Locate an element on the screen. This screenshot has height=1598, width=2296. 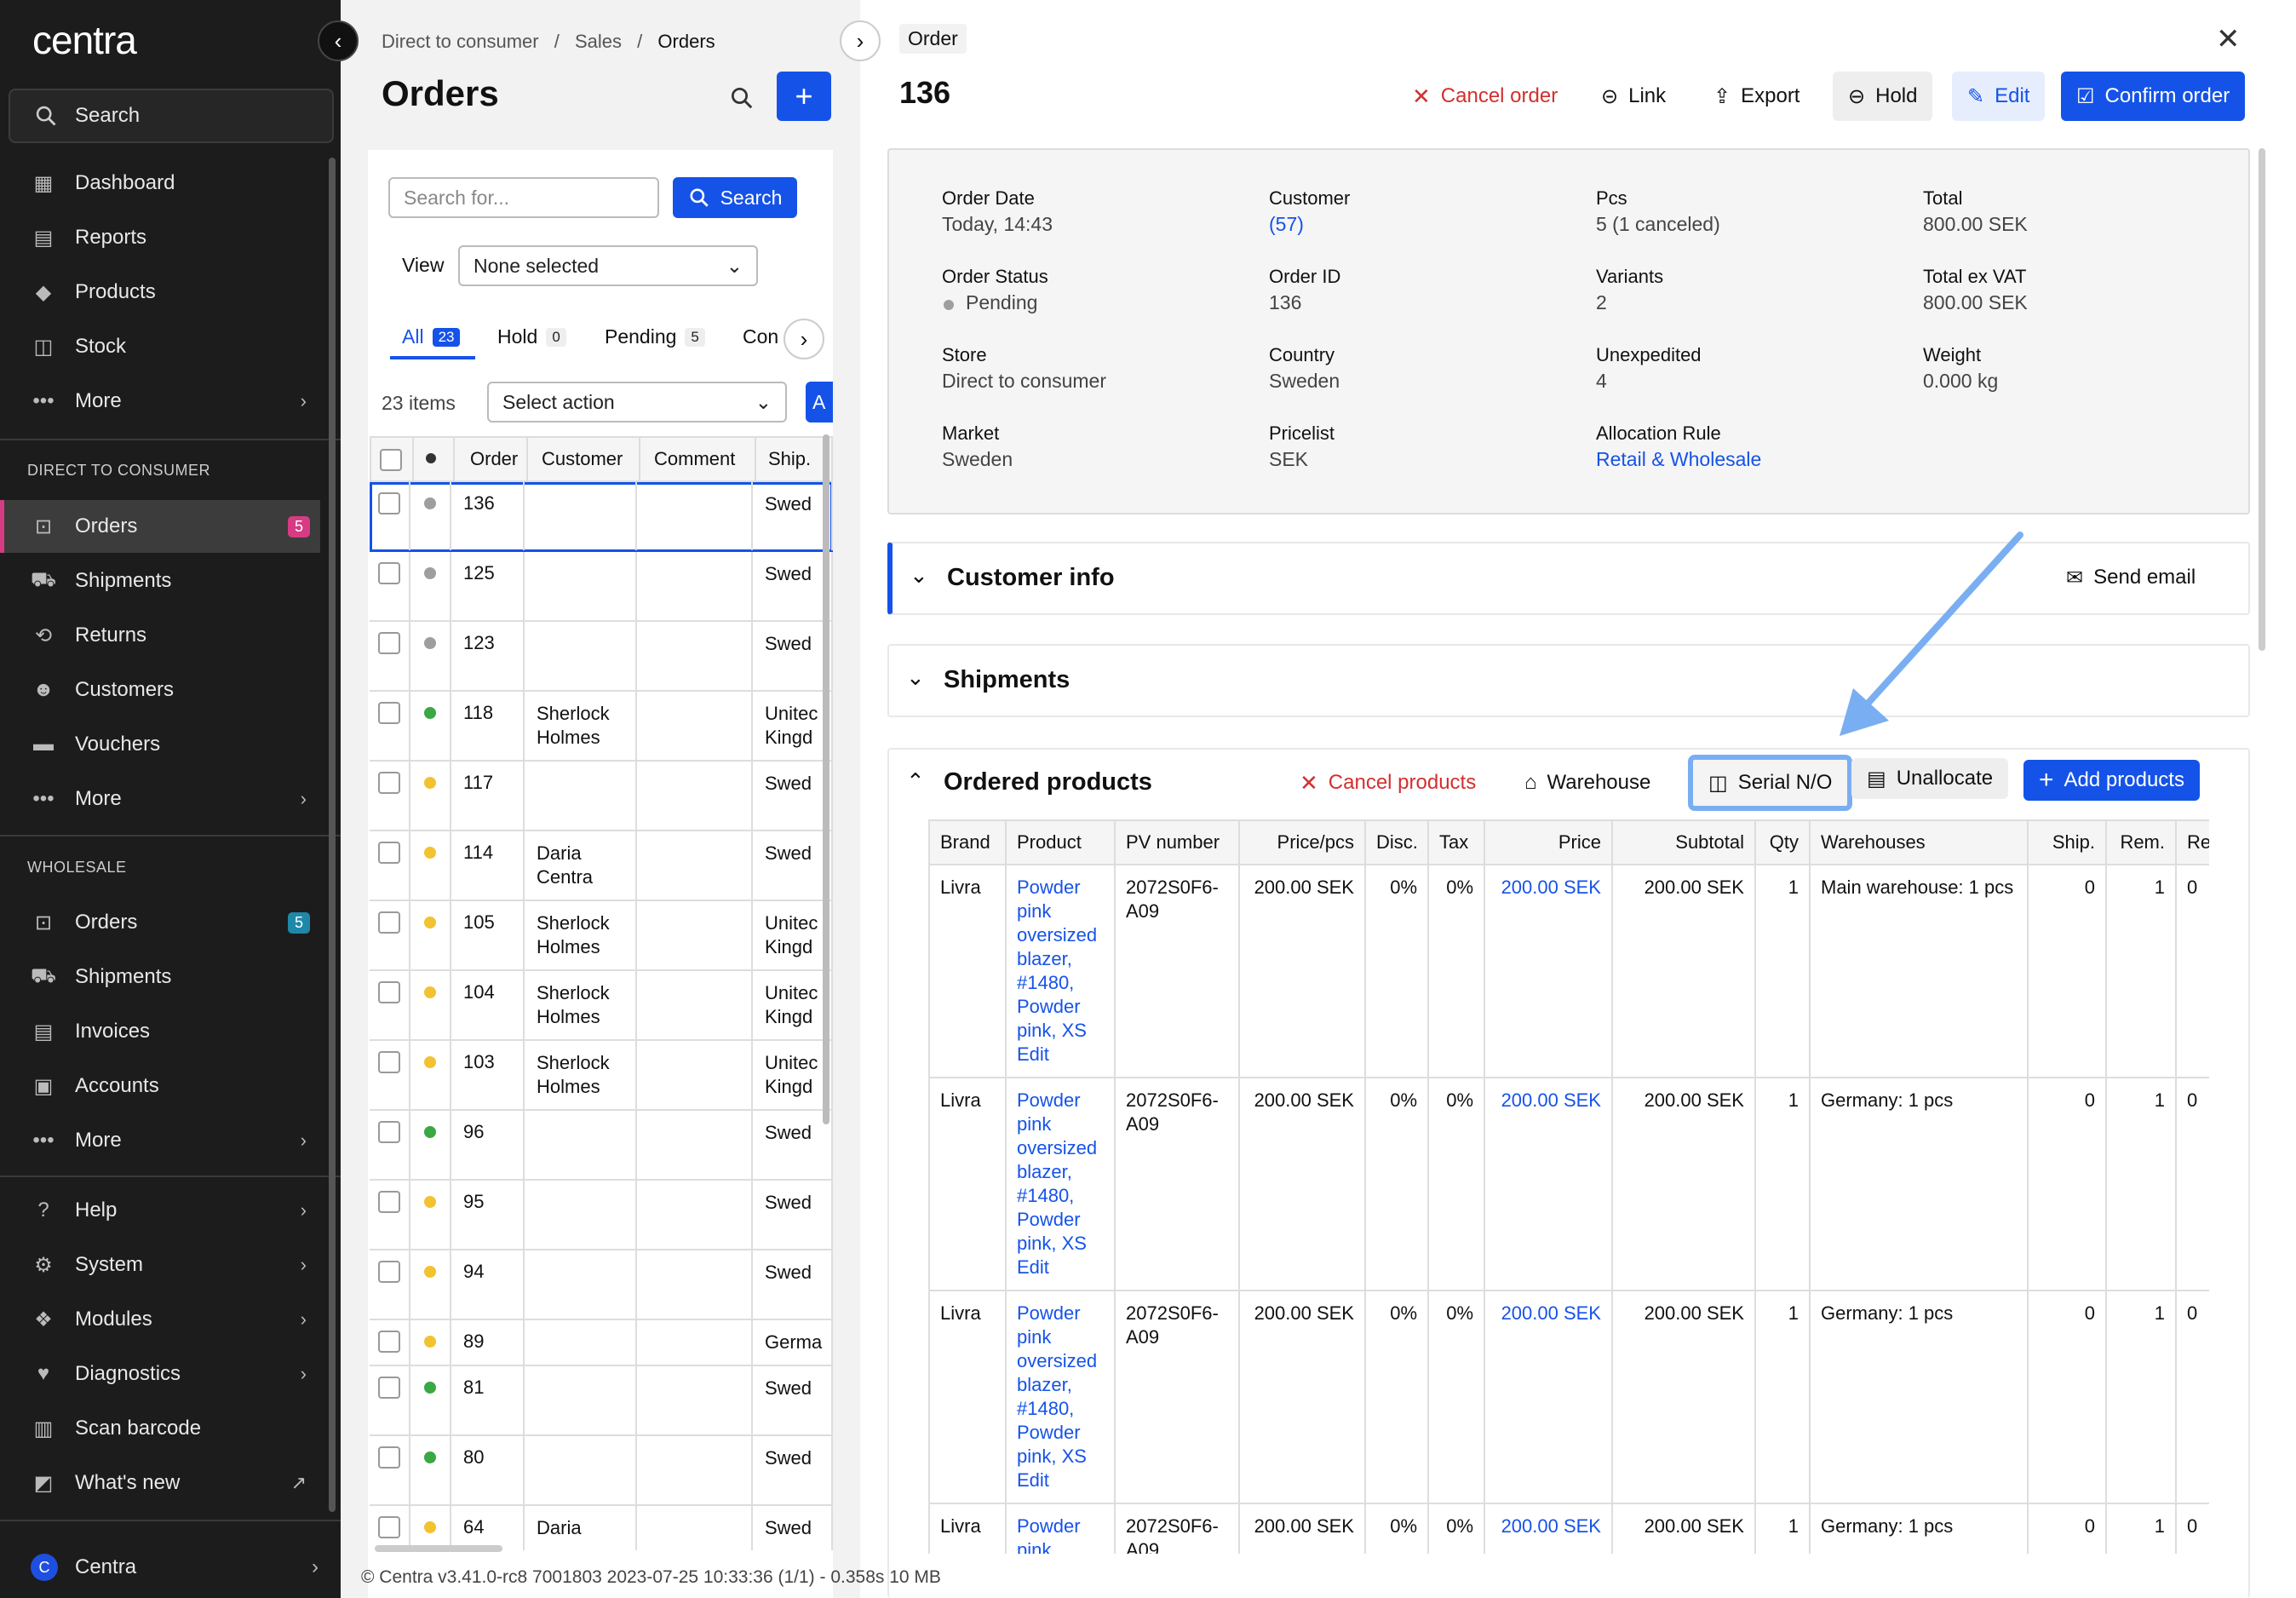
sidebar-item-dtc-orders: ⊡ Orders 5 is located at coordinates (160, 526).